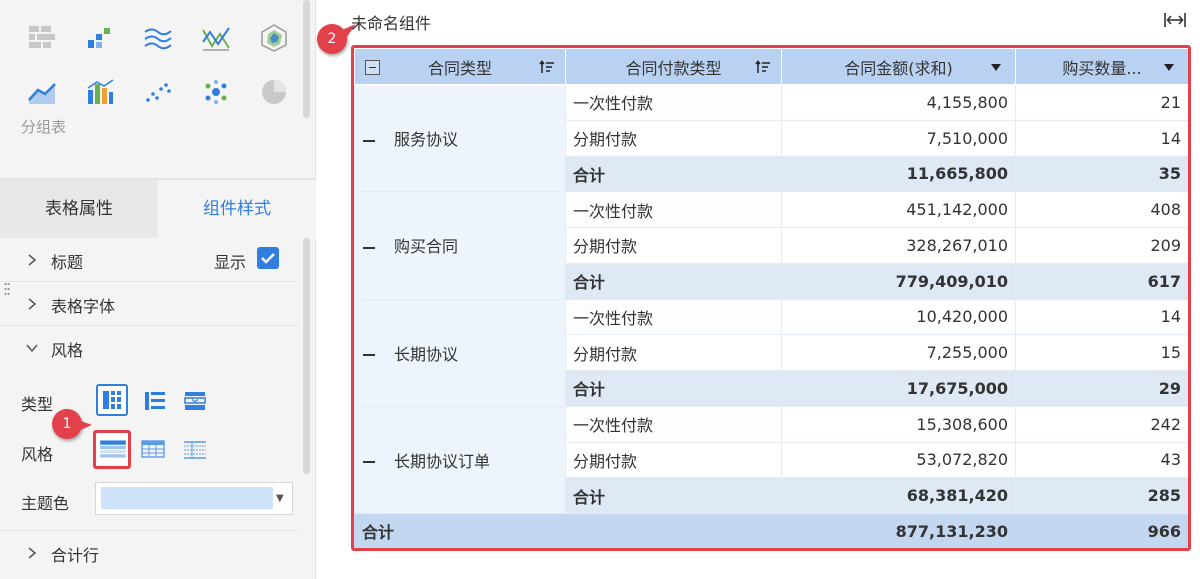  What do you see at coordinates (150, 348) in the screenshot?
I see `style-section: 风格` at bounding box center [150, 348].